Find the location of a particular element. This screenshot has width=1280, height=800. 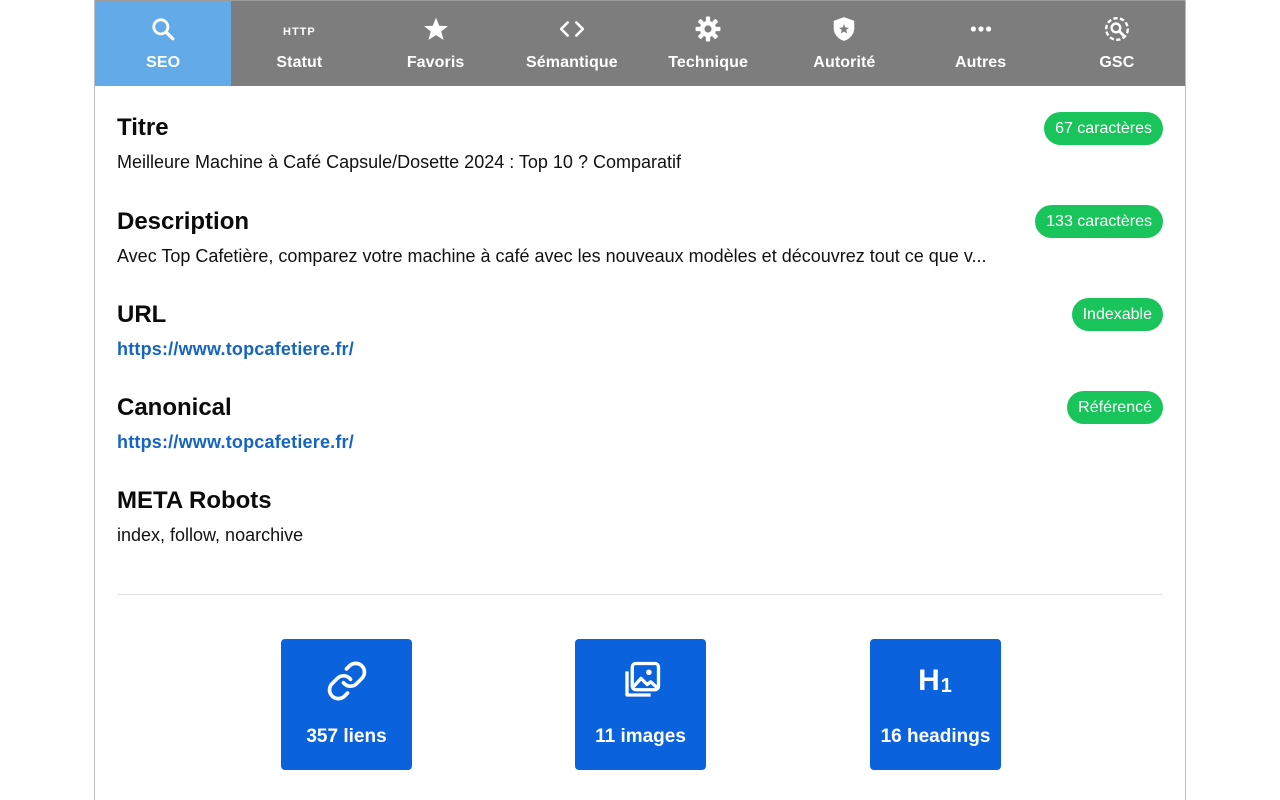

tab-label: Autorité is located at coordinates (844, 62).